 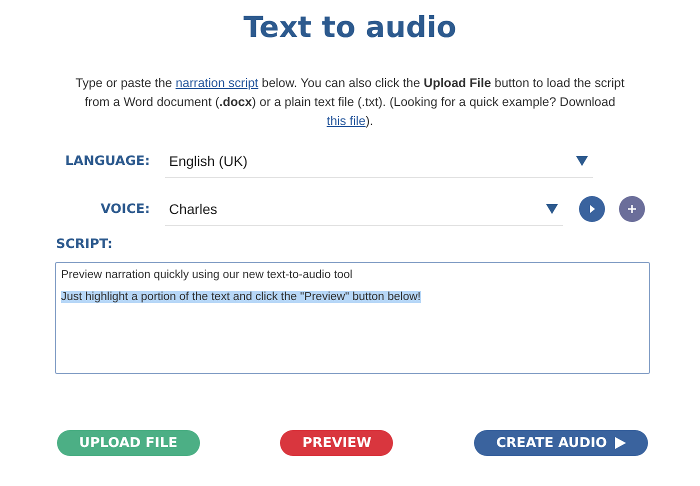 What do you see at coordinates (632, 209) in the screenshot?
I see `add-button` at bounding box center [632, 209].